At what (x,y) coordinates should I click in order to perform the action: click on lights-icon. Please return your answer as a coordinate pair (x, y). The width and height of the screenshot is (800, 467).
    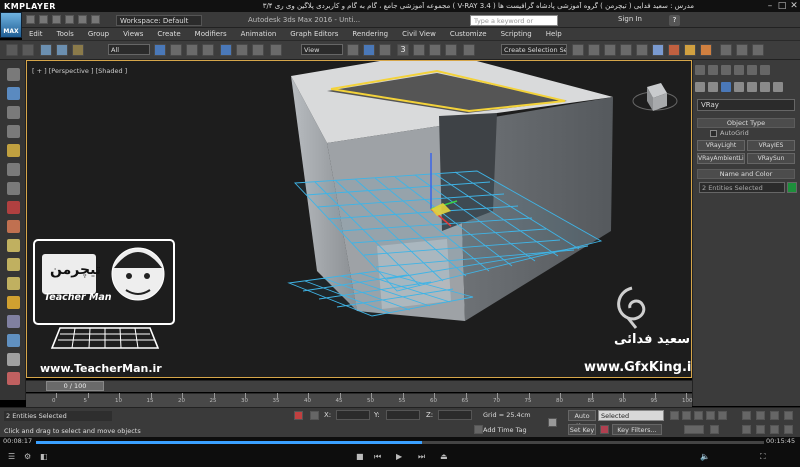
    Looking at the image, I should click on (726, 87).